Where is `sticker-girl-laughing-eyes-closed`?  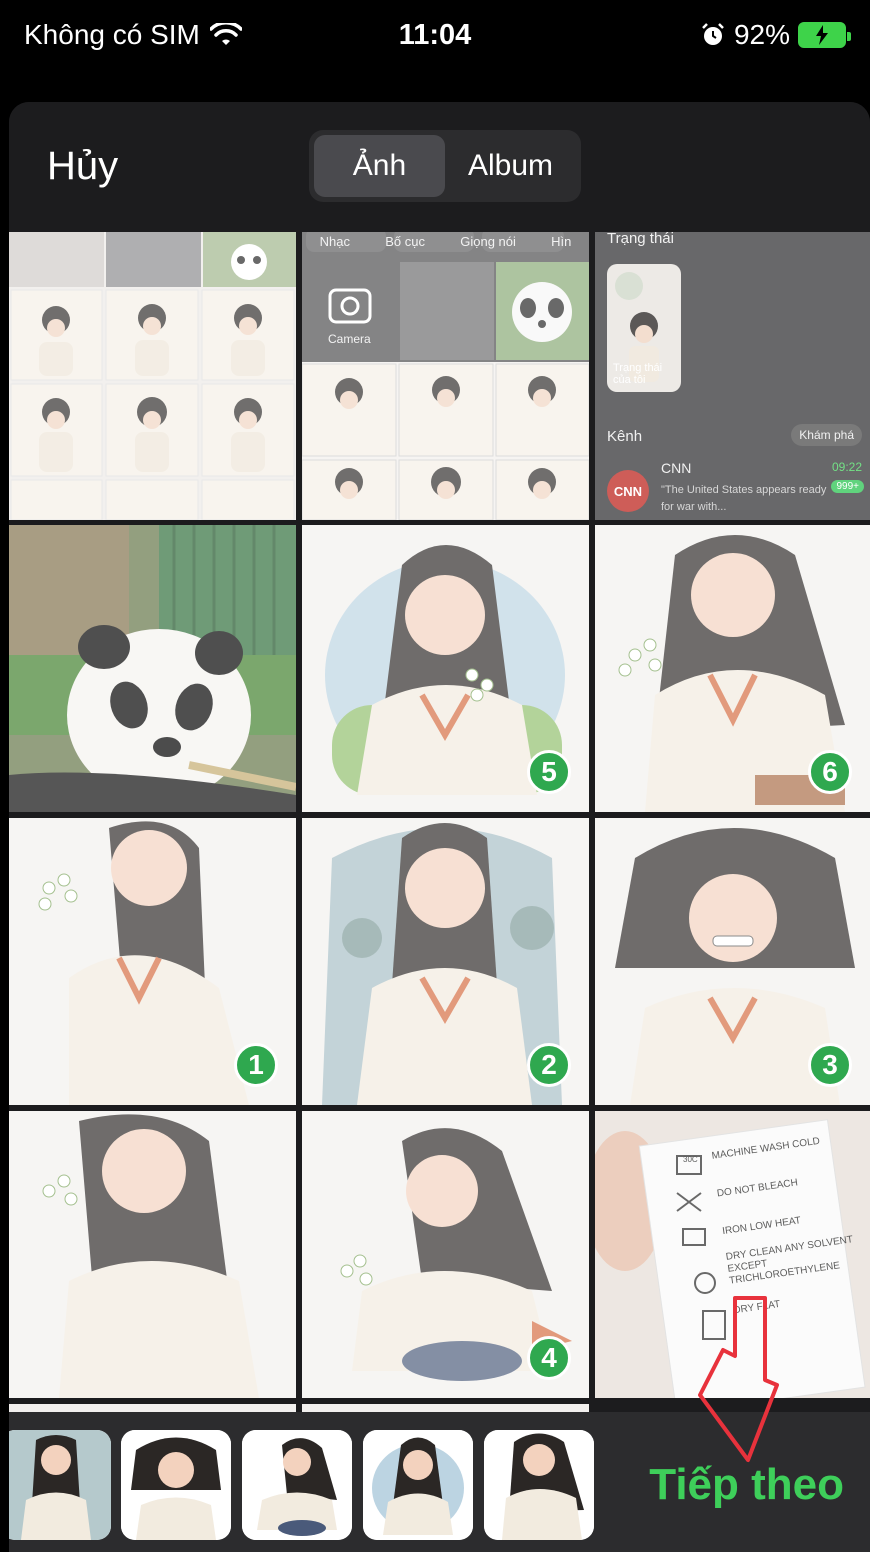
sticker-girl-laughing-eyes-closed is located at coordinates (152, 1254).